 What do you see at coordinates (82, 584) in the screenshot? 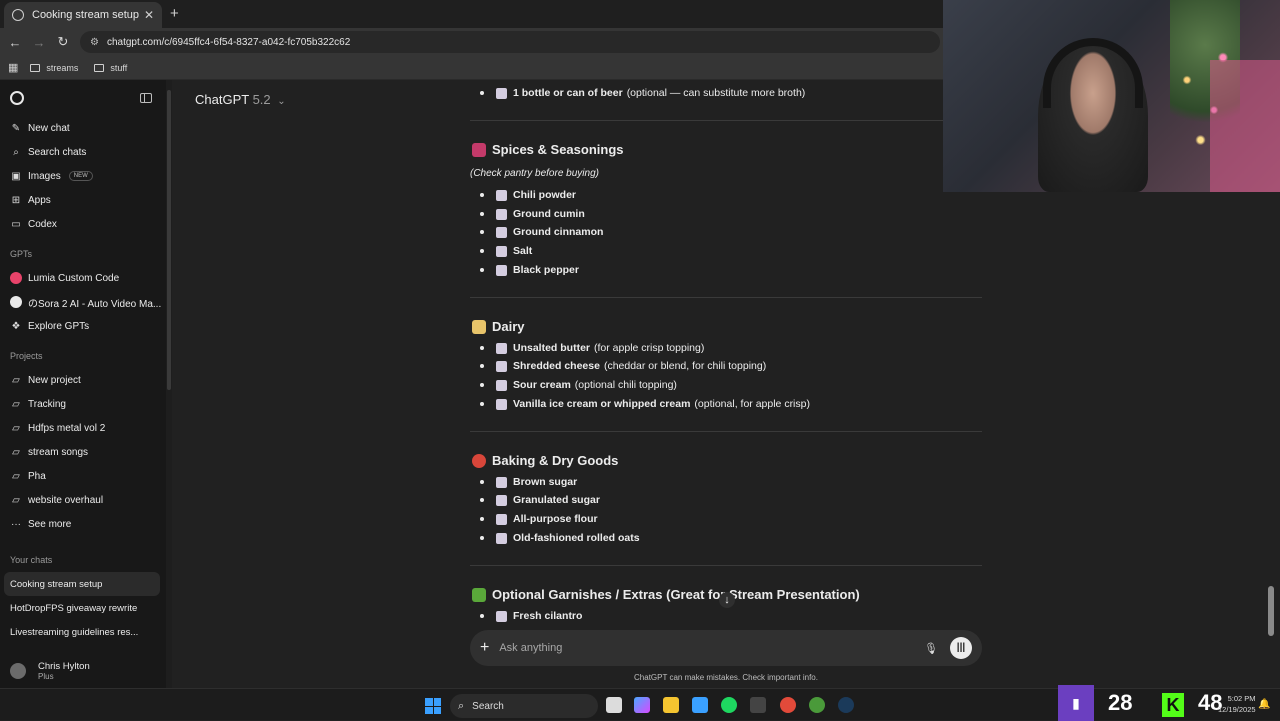
I see `sidebar-chat-active: Cooking stream setup` at bounding box center [82, 584].